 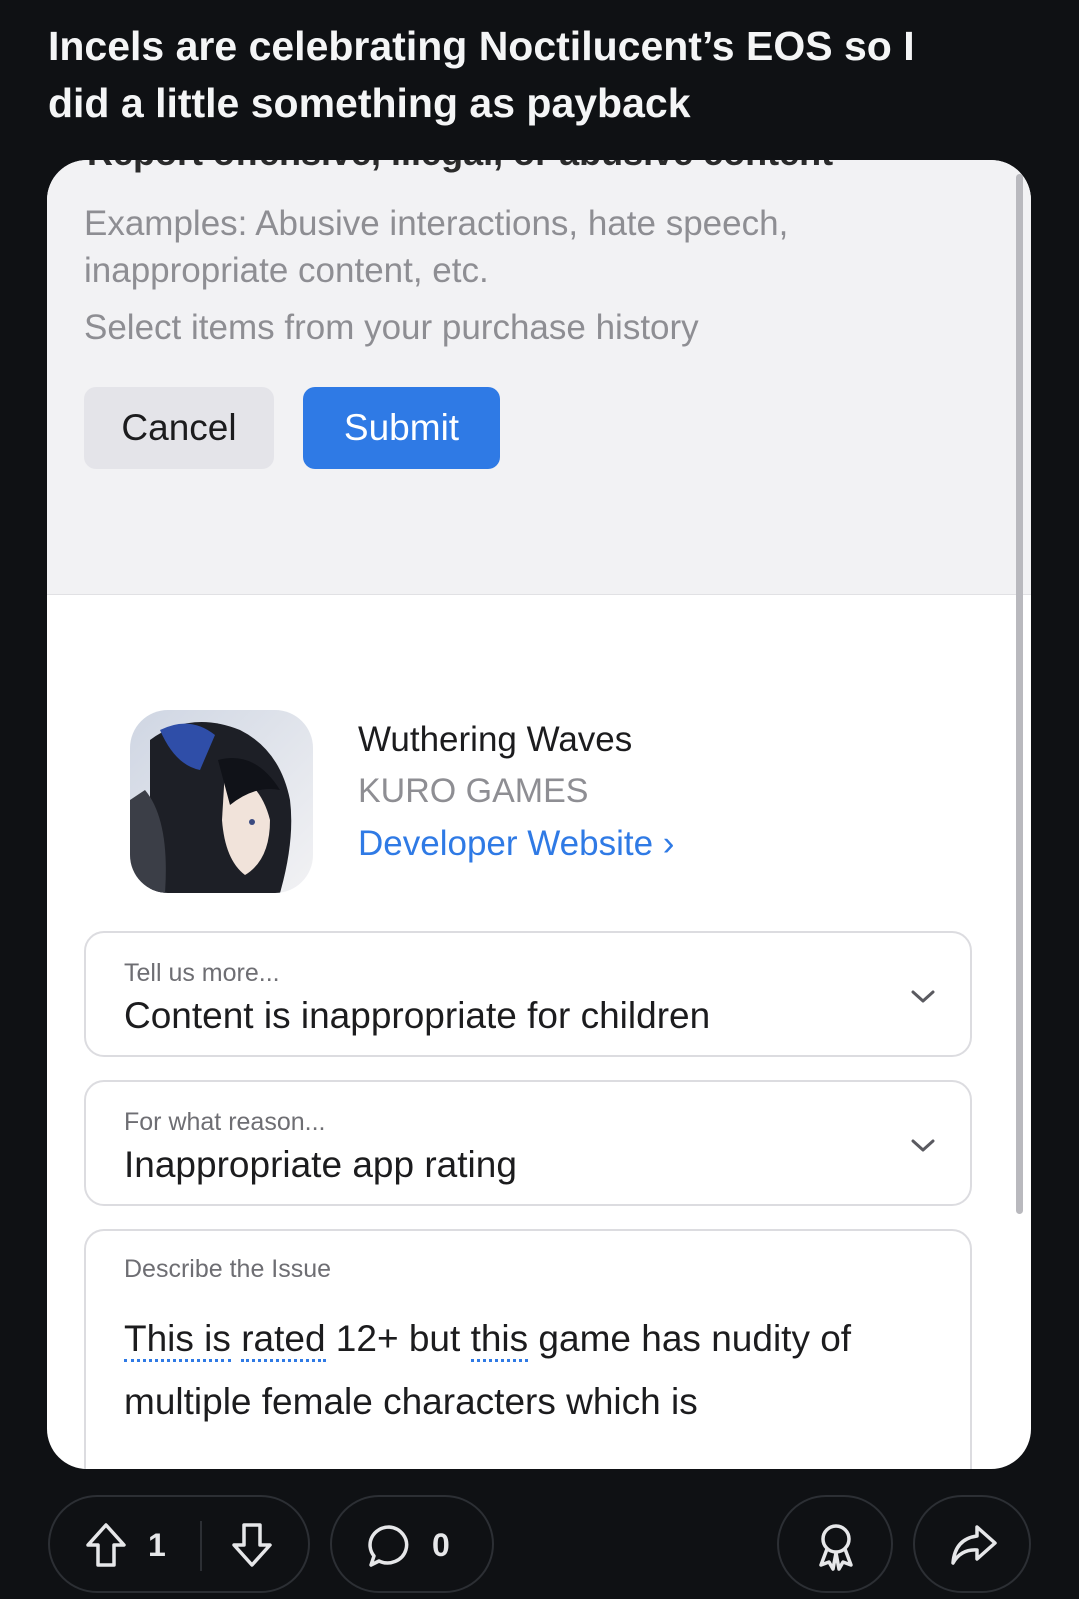 I want to click on share-icon, so click(x=974, y=1545).